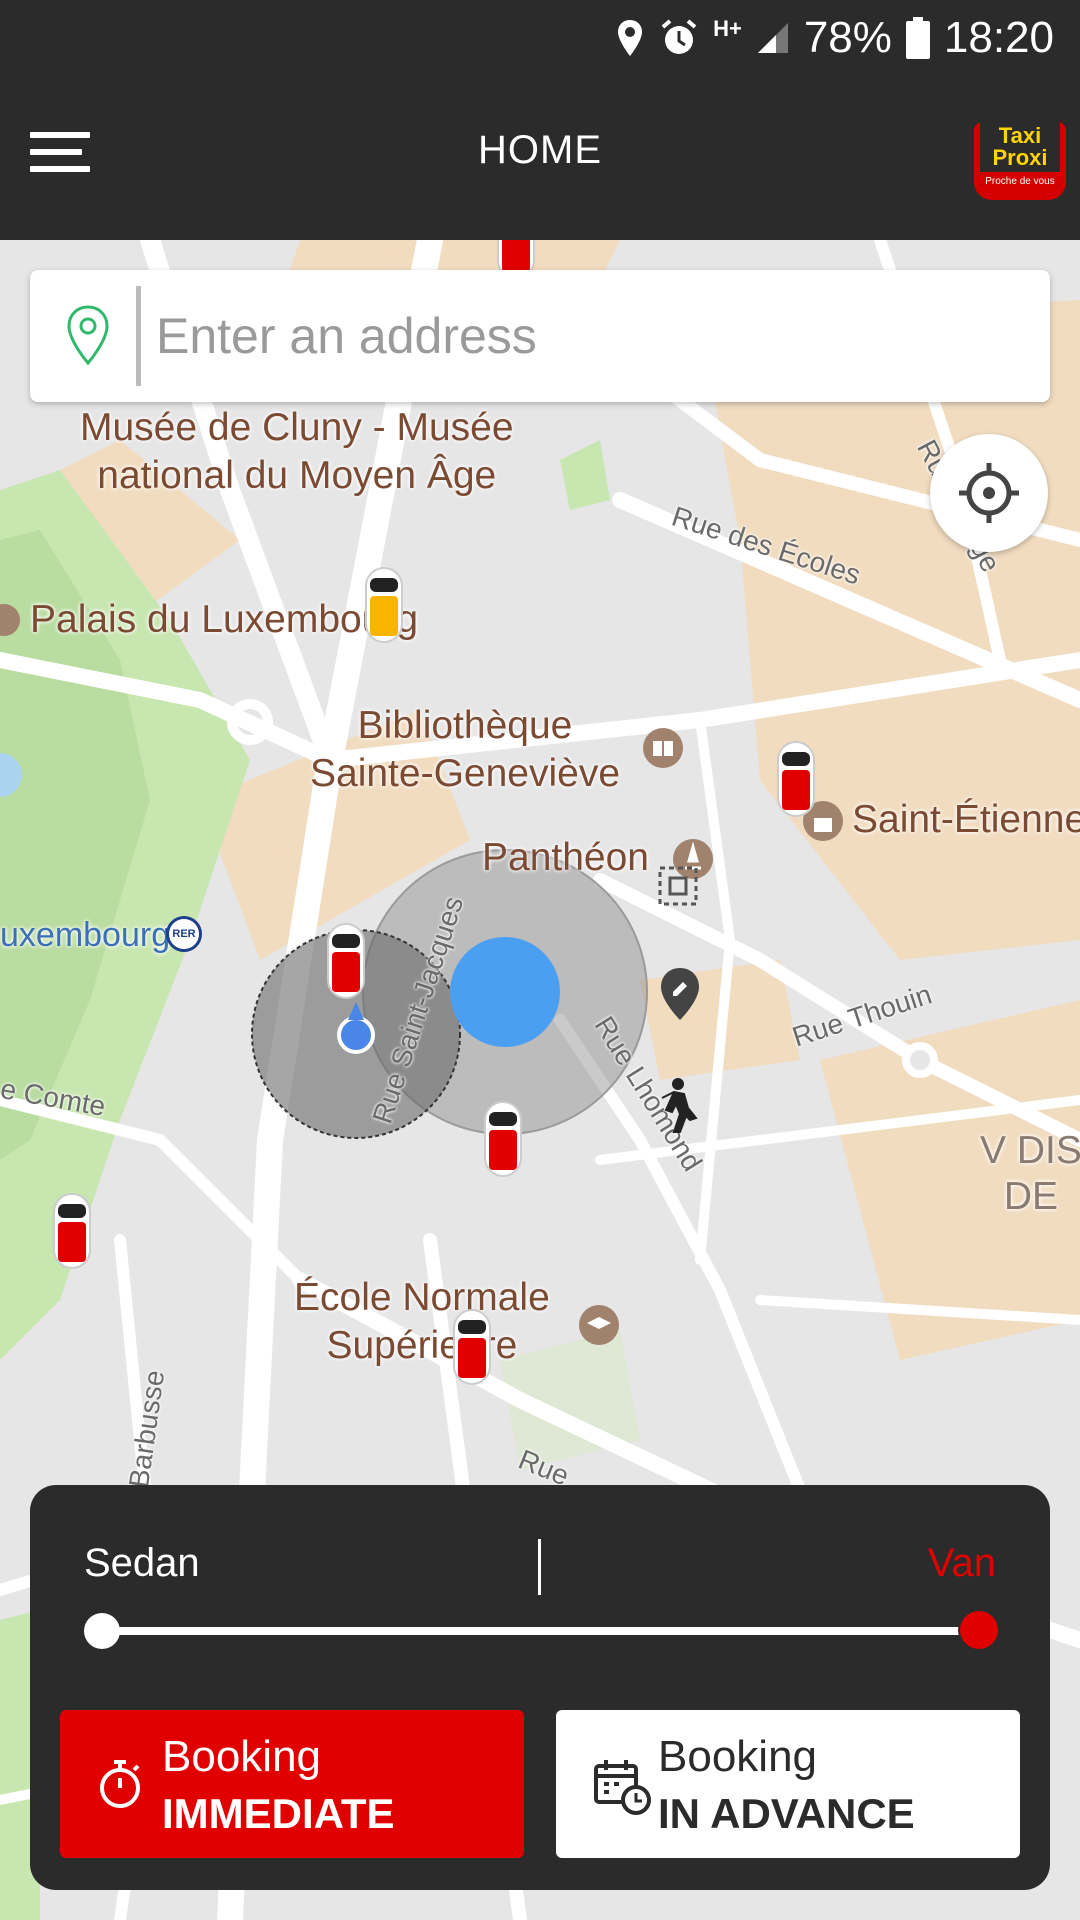 The width and height of the screenshot is (1080, 1920). What do you see at coordinates (292, 1784) in the screenshot?
I see `booking-immediate-button: Booking IMMEDIATE` at bounding box center [292, 1784].